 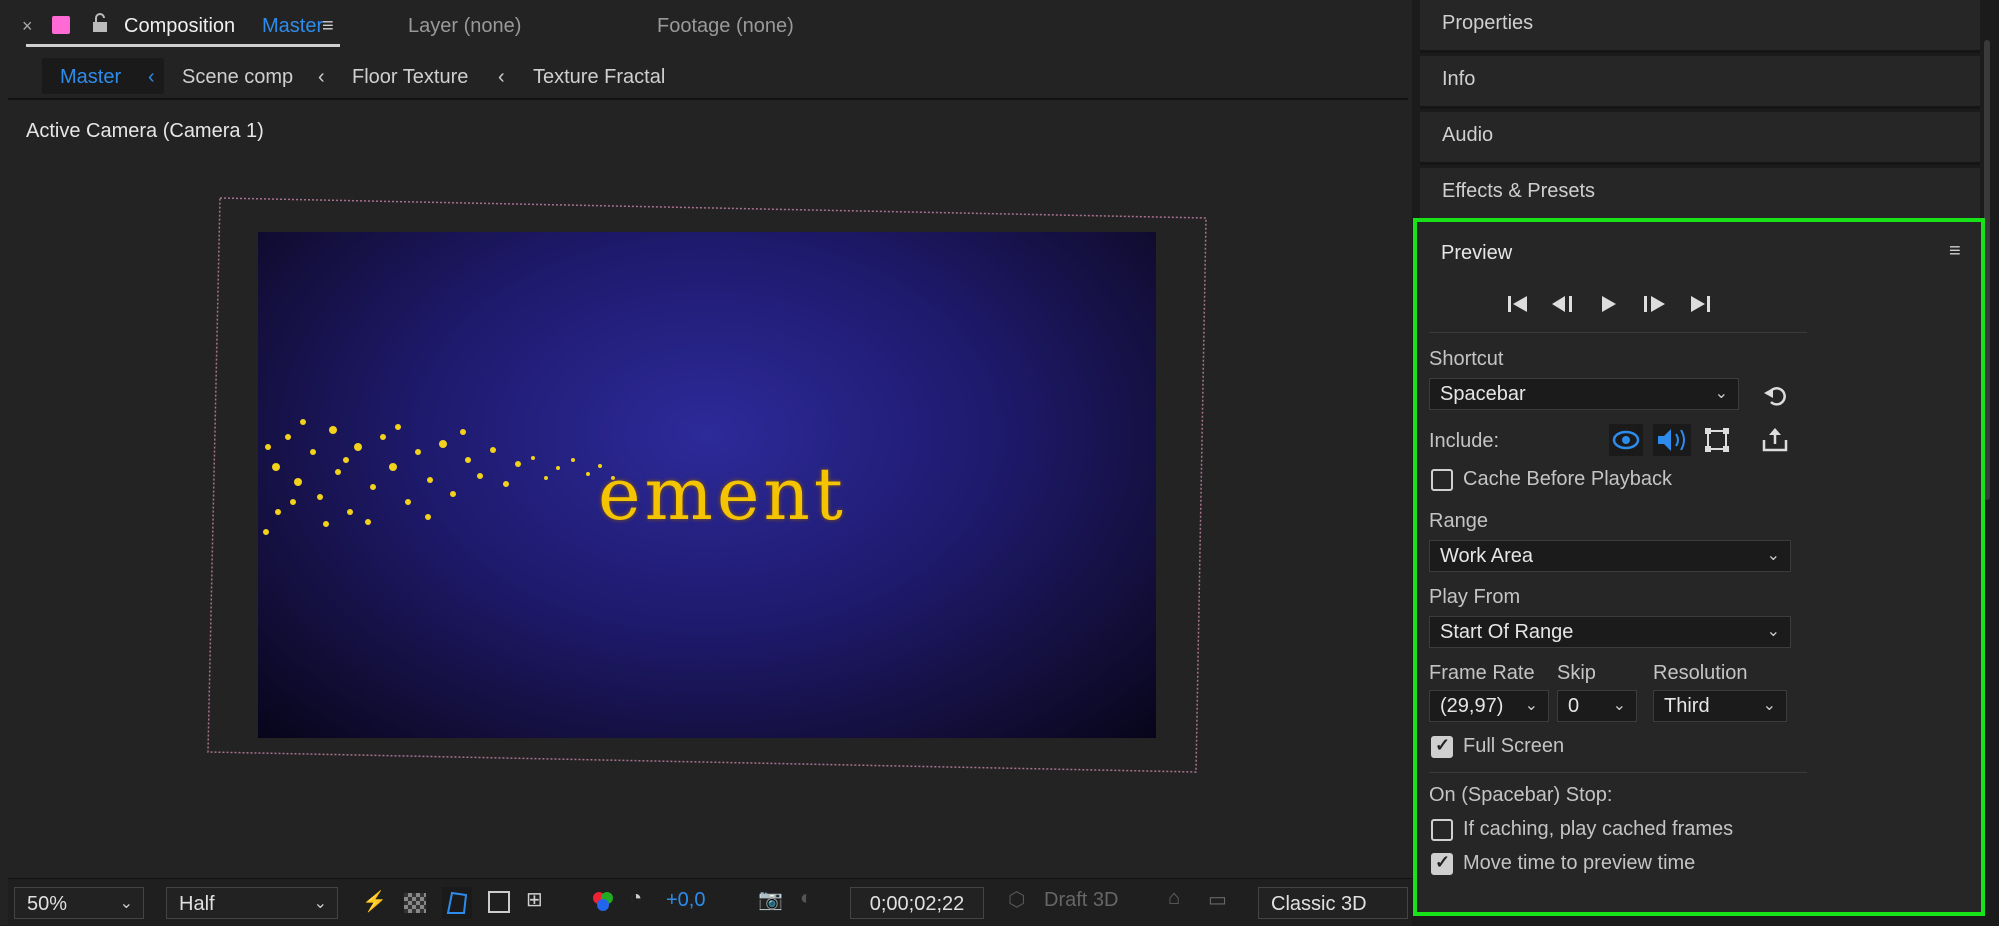 I want to click on playback-controls, so click(x=1615, y=304).